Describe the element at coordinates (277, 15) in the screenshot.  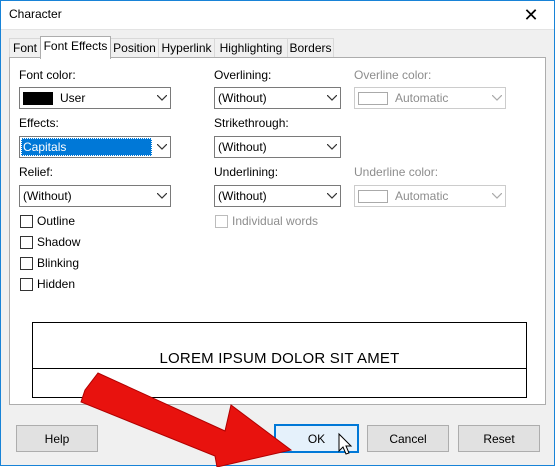
I see `title-bar: Character ✕` at that location.